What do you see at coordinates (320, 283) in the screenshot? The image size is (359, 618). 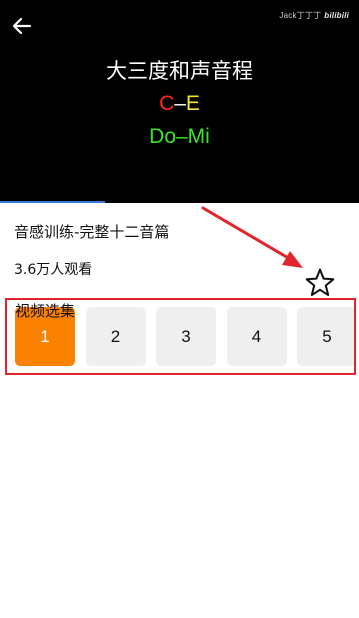 I see `star-outline-icon` at bounding box center [320, 283].